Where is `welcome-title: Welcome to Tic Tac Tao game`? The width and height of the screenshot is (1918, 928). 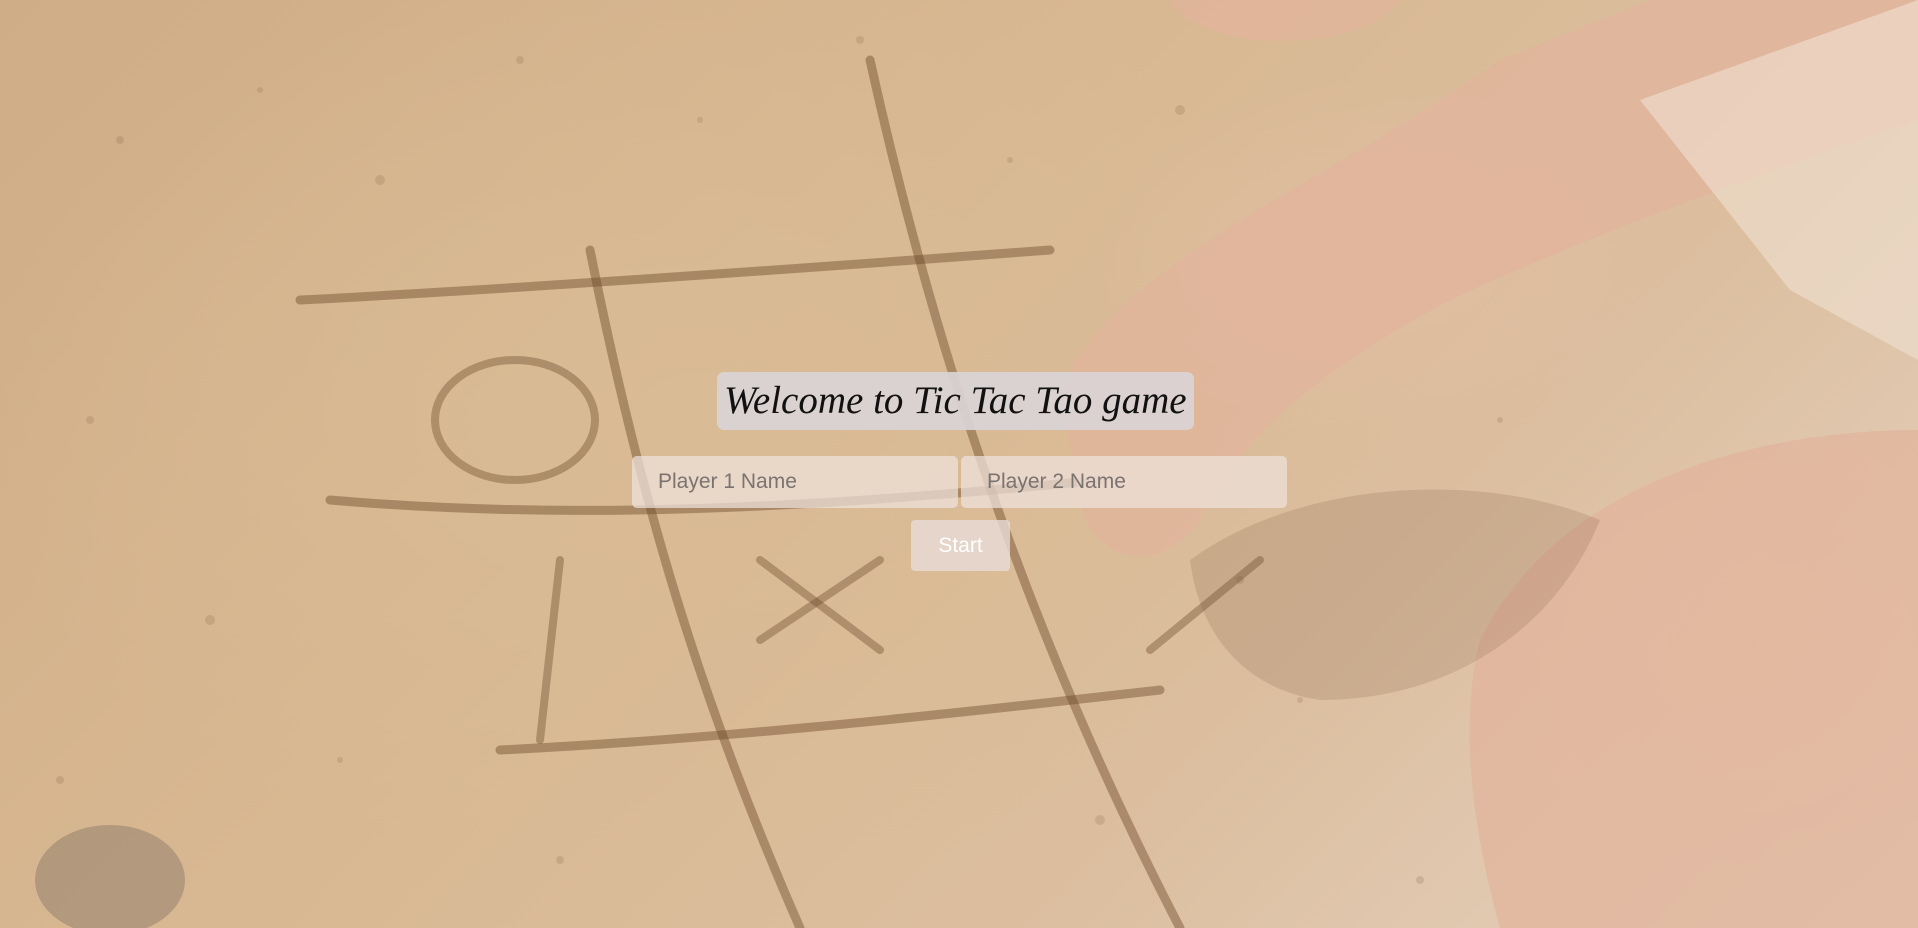 welcome-title: Welcome to Tic Tac Tao game is located at coordinates (955, 401).